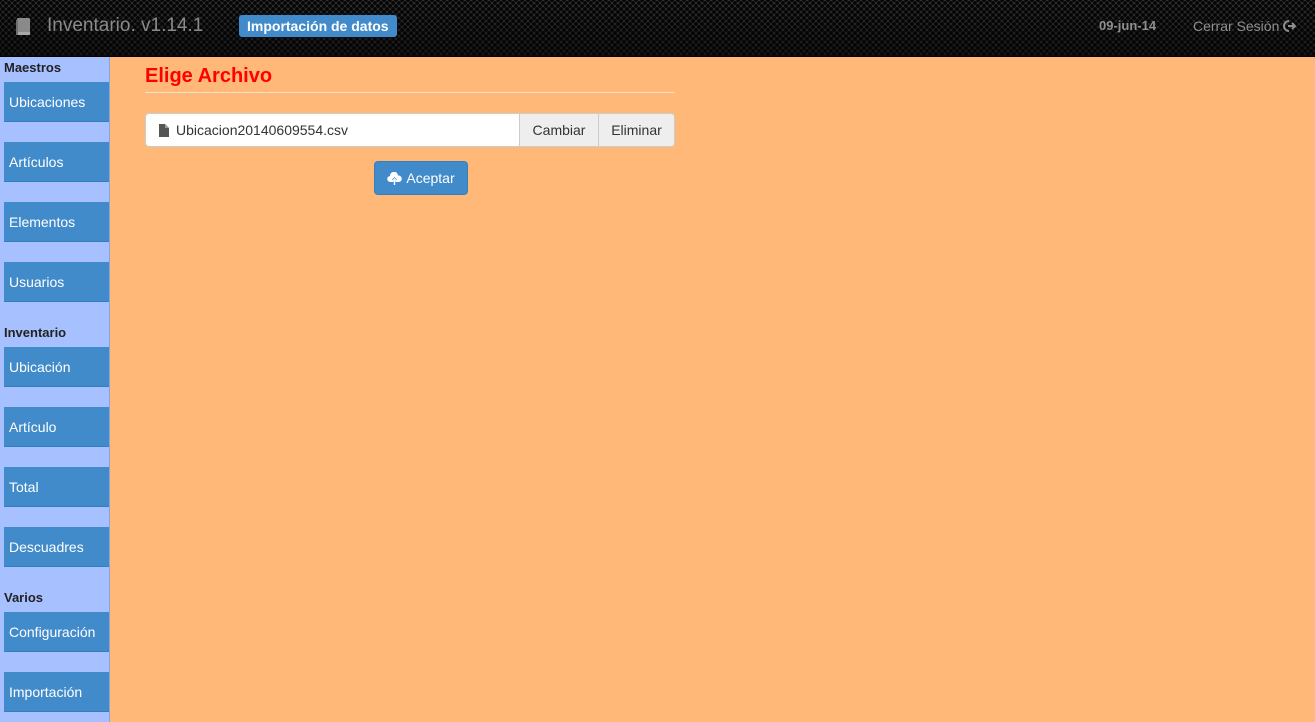 This screenshot has width=1315, height=722. I want to click on remove-file-button: Eliminar, so click(636, 130).